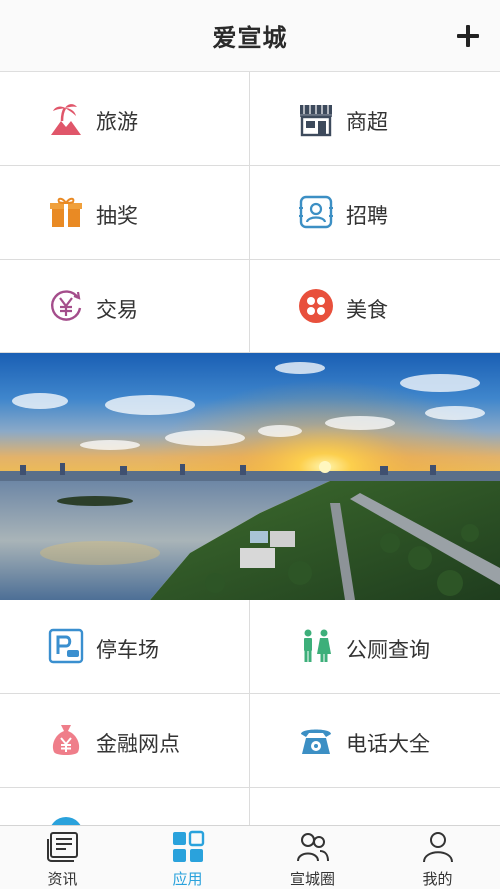  What do you see at coordinates (468, 36) in the screenshot?
I see `plus-icon` at bounding box center [468, 36].